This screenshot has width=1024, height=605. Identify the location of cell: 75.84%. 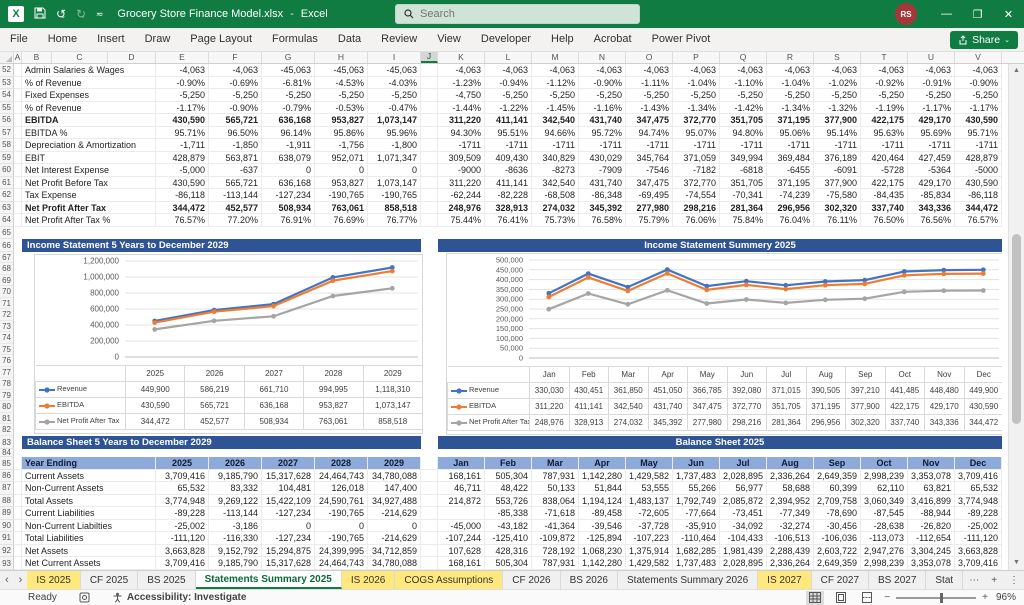
(743, 220).